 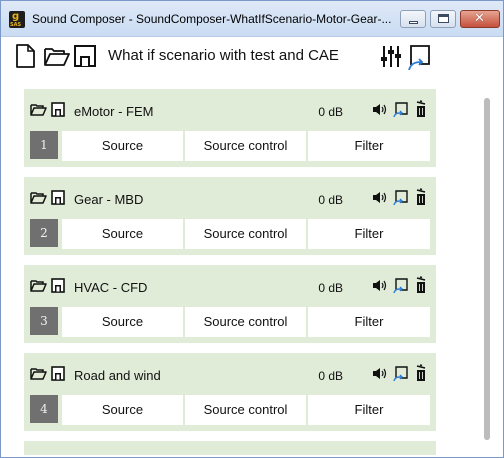 What do you see at coordinates (117, 375) in the screenshot?
I see `channel-name: Road and wind` at bounding box center [117, 375].